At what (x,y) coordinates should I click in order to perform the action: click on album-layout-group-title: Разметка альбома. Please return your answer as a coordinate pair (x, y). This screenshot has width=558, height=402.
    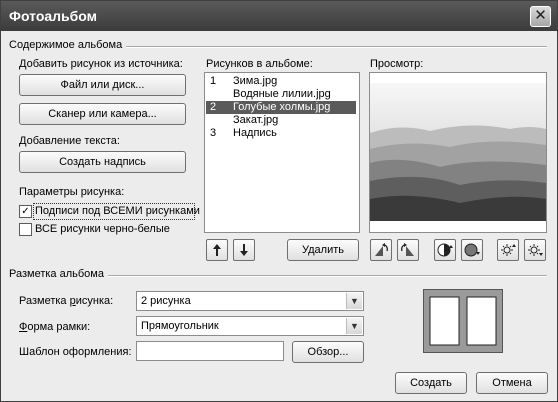
    Looking at the image, I should click on (58, 274).